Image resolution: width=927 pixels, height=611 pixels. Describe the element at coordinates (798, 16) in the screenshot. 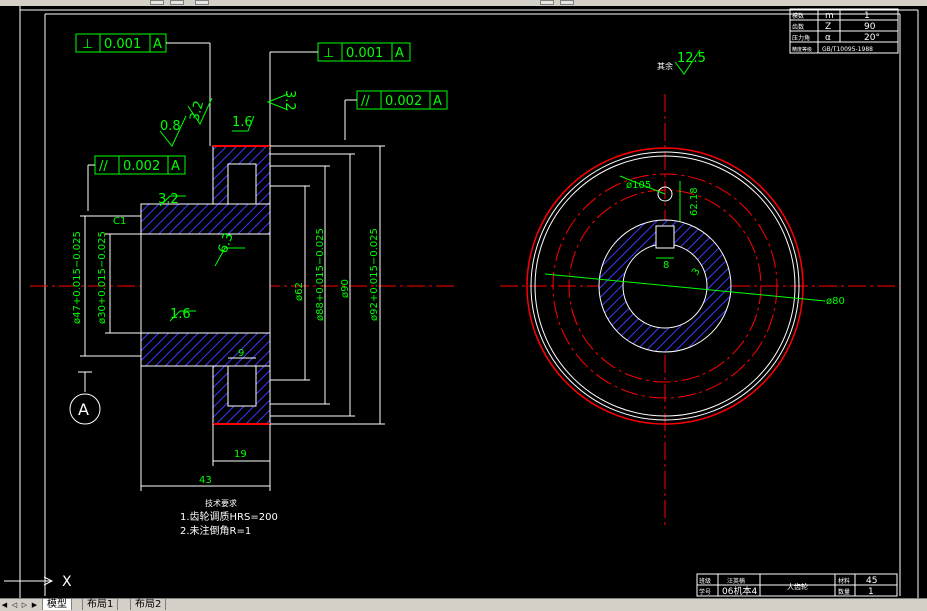

I see `param-label: 模数` at that location.